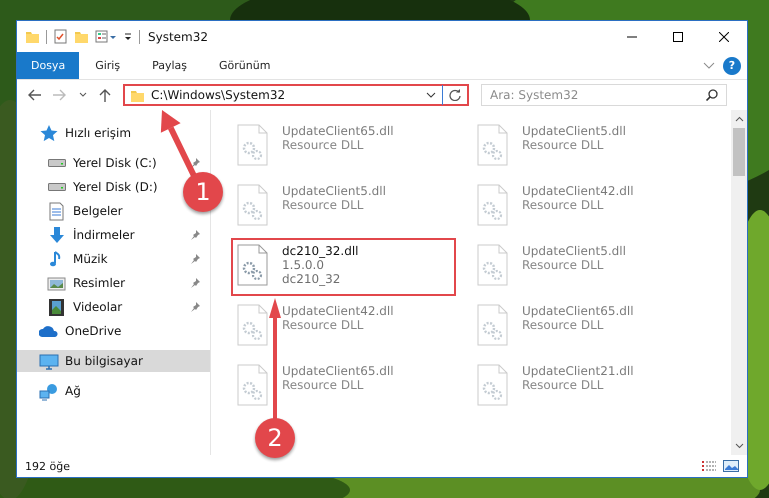 The height and width of the screenshot is (498, 769). Describe the element at coordinates (731, 466) in the screenshot. I see `large-icons-view-icon` at that location.